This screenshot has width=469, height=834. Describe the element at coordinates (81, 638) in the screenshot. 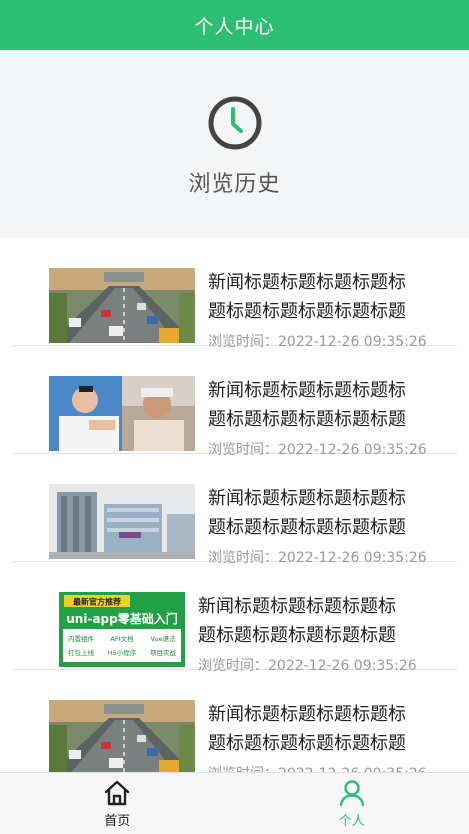

I see `banner-chip: 内置组件` at that location.